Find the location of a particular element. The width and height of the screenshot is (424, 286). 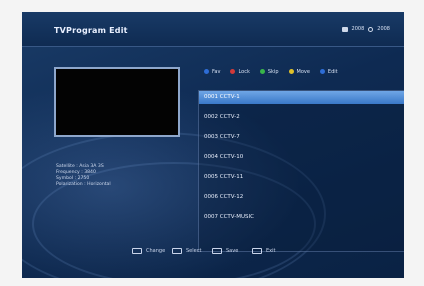

page-title: TVProgram Edit is located at coordinates (91, 30).